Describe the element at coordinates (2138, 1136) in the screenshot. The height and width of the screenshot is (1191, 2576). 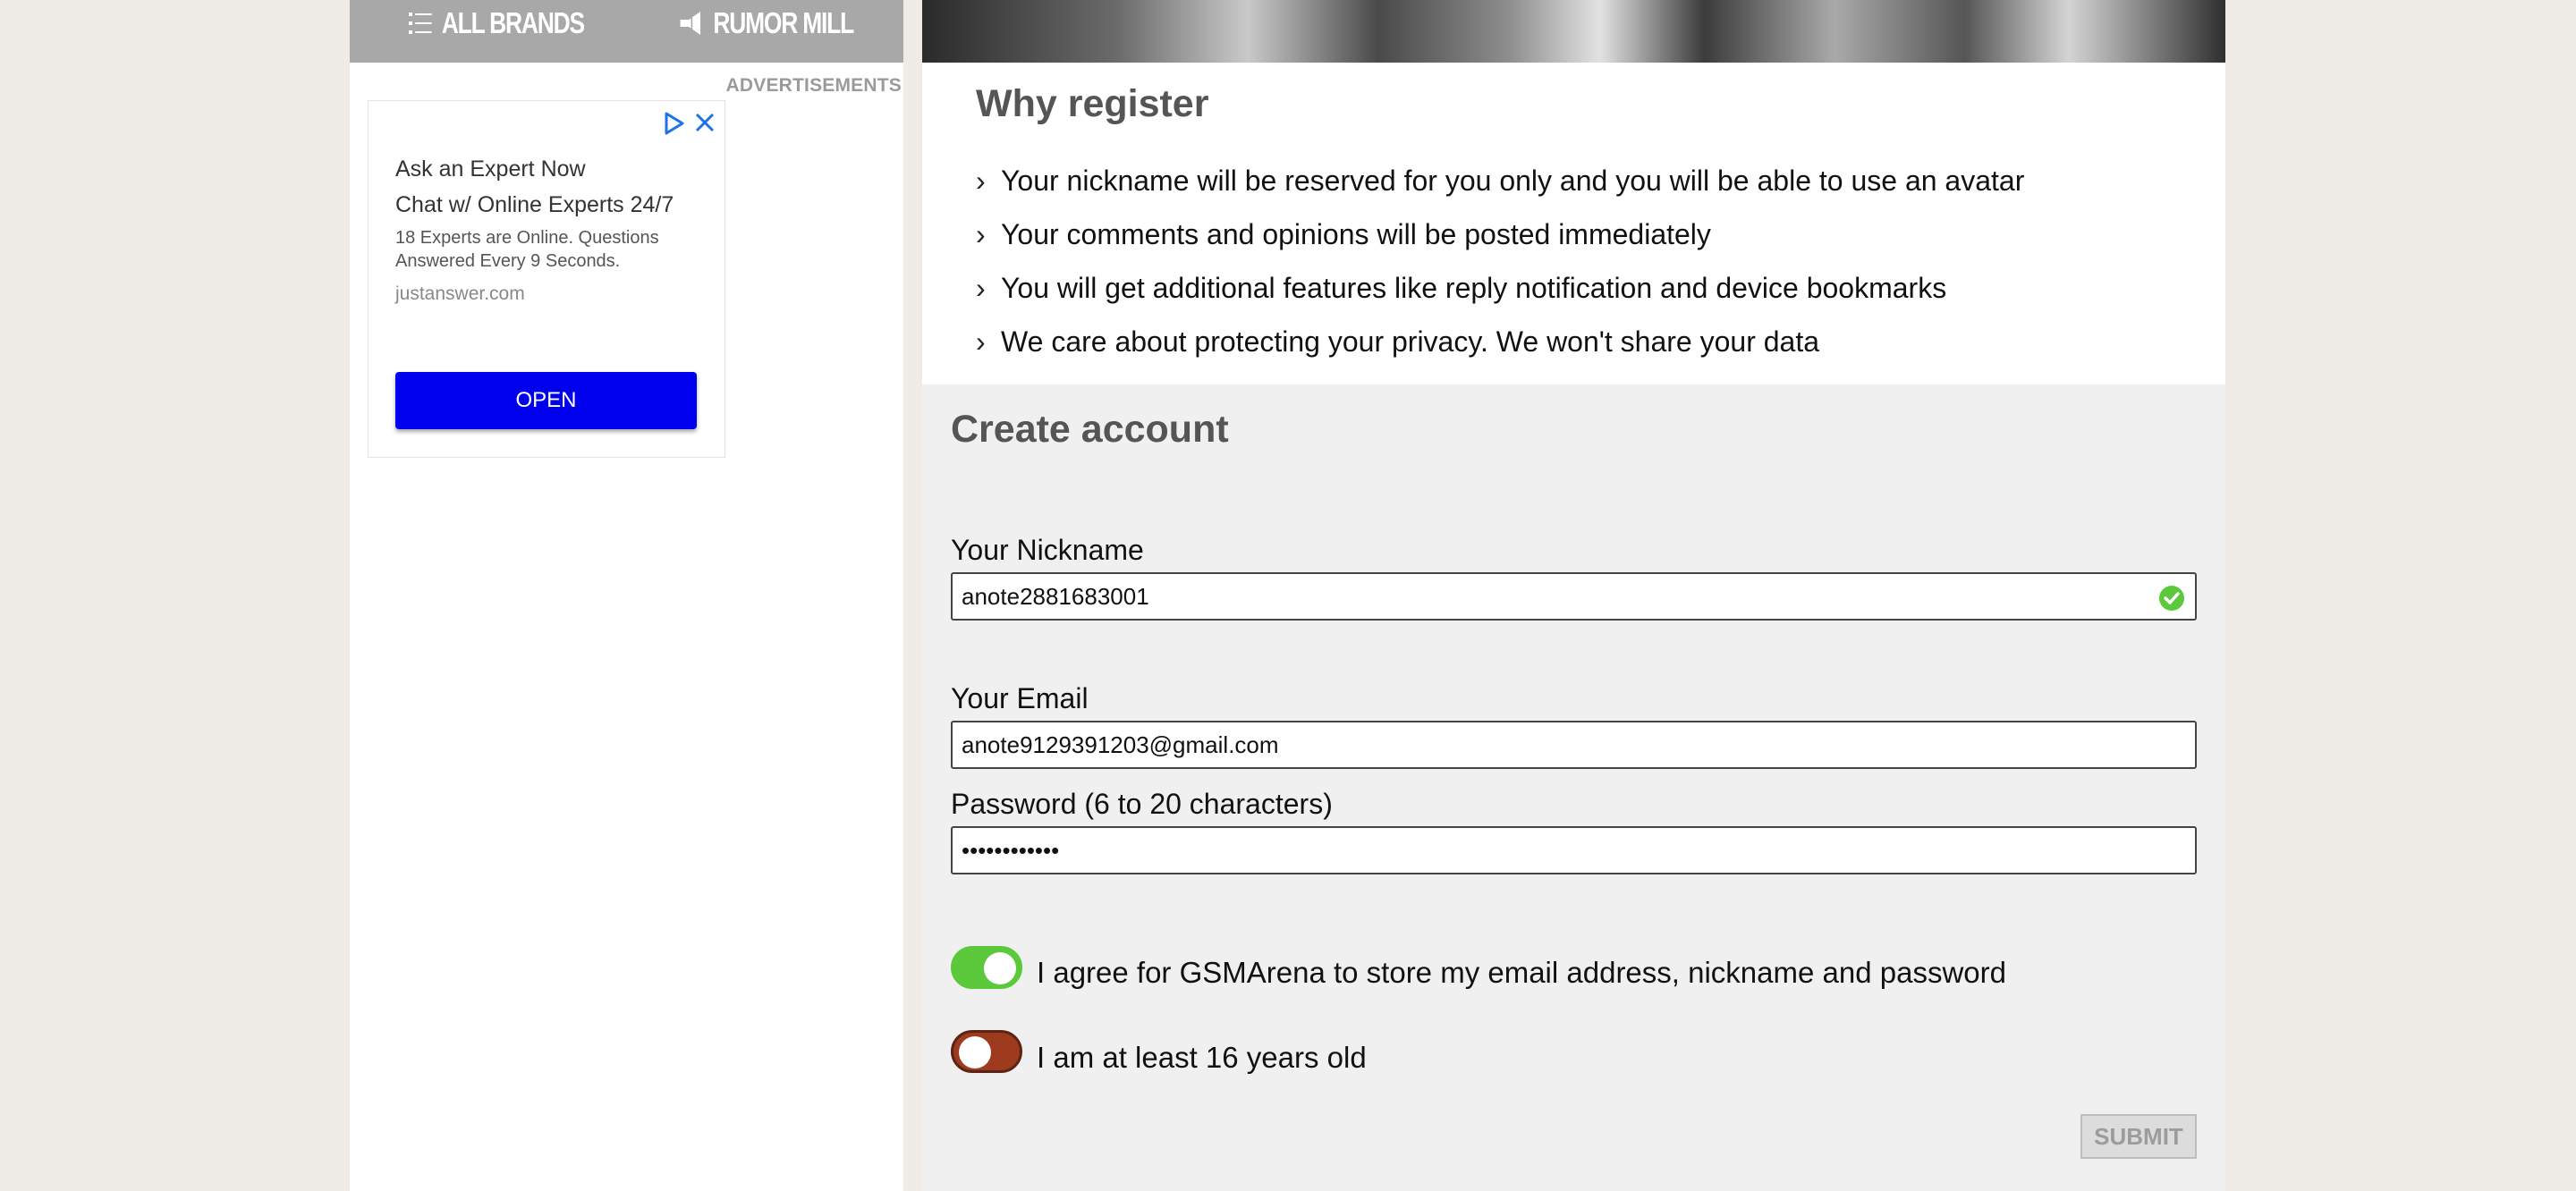
I see `submit-button: SUBMIT` at that location.